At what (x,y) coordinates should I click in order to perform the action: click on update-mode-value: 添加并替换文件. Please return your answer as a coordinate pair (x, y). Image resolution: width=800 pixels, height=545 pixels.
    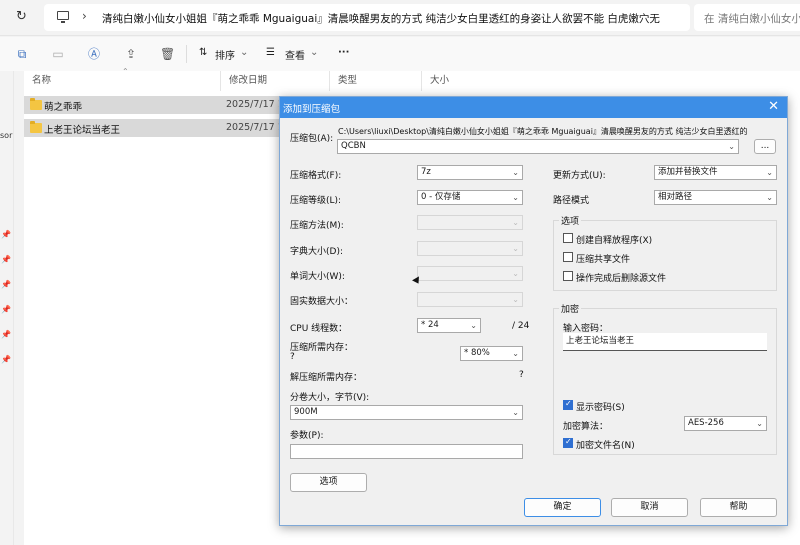
    Looking at the image, I should click on (688, 172).